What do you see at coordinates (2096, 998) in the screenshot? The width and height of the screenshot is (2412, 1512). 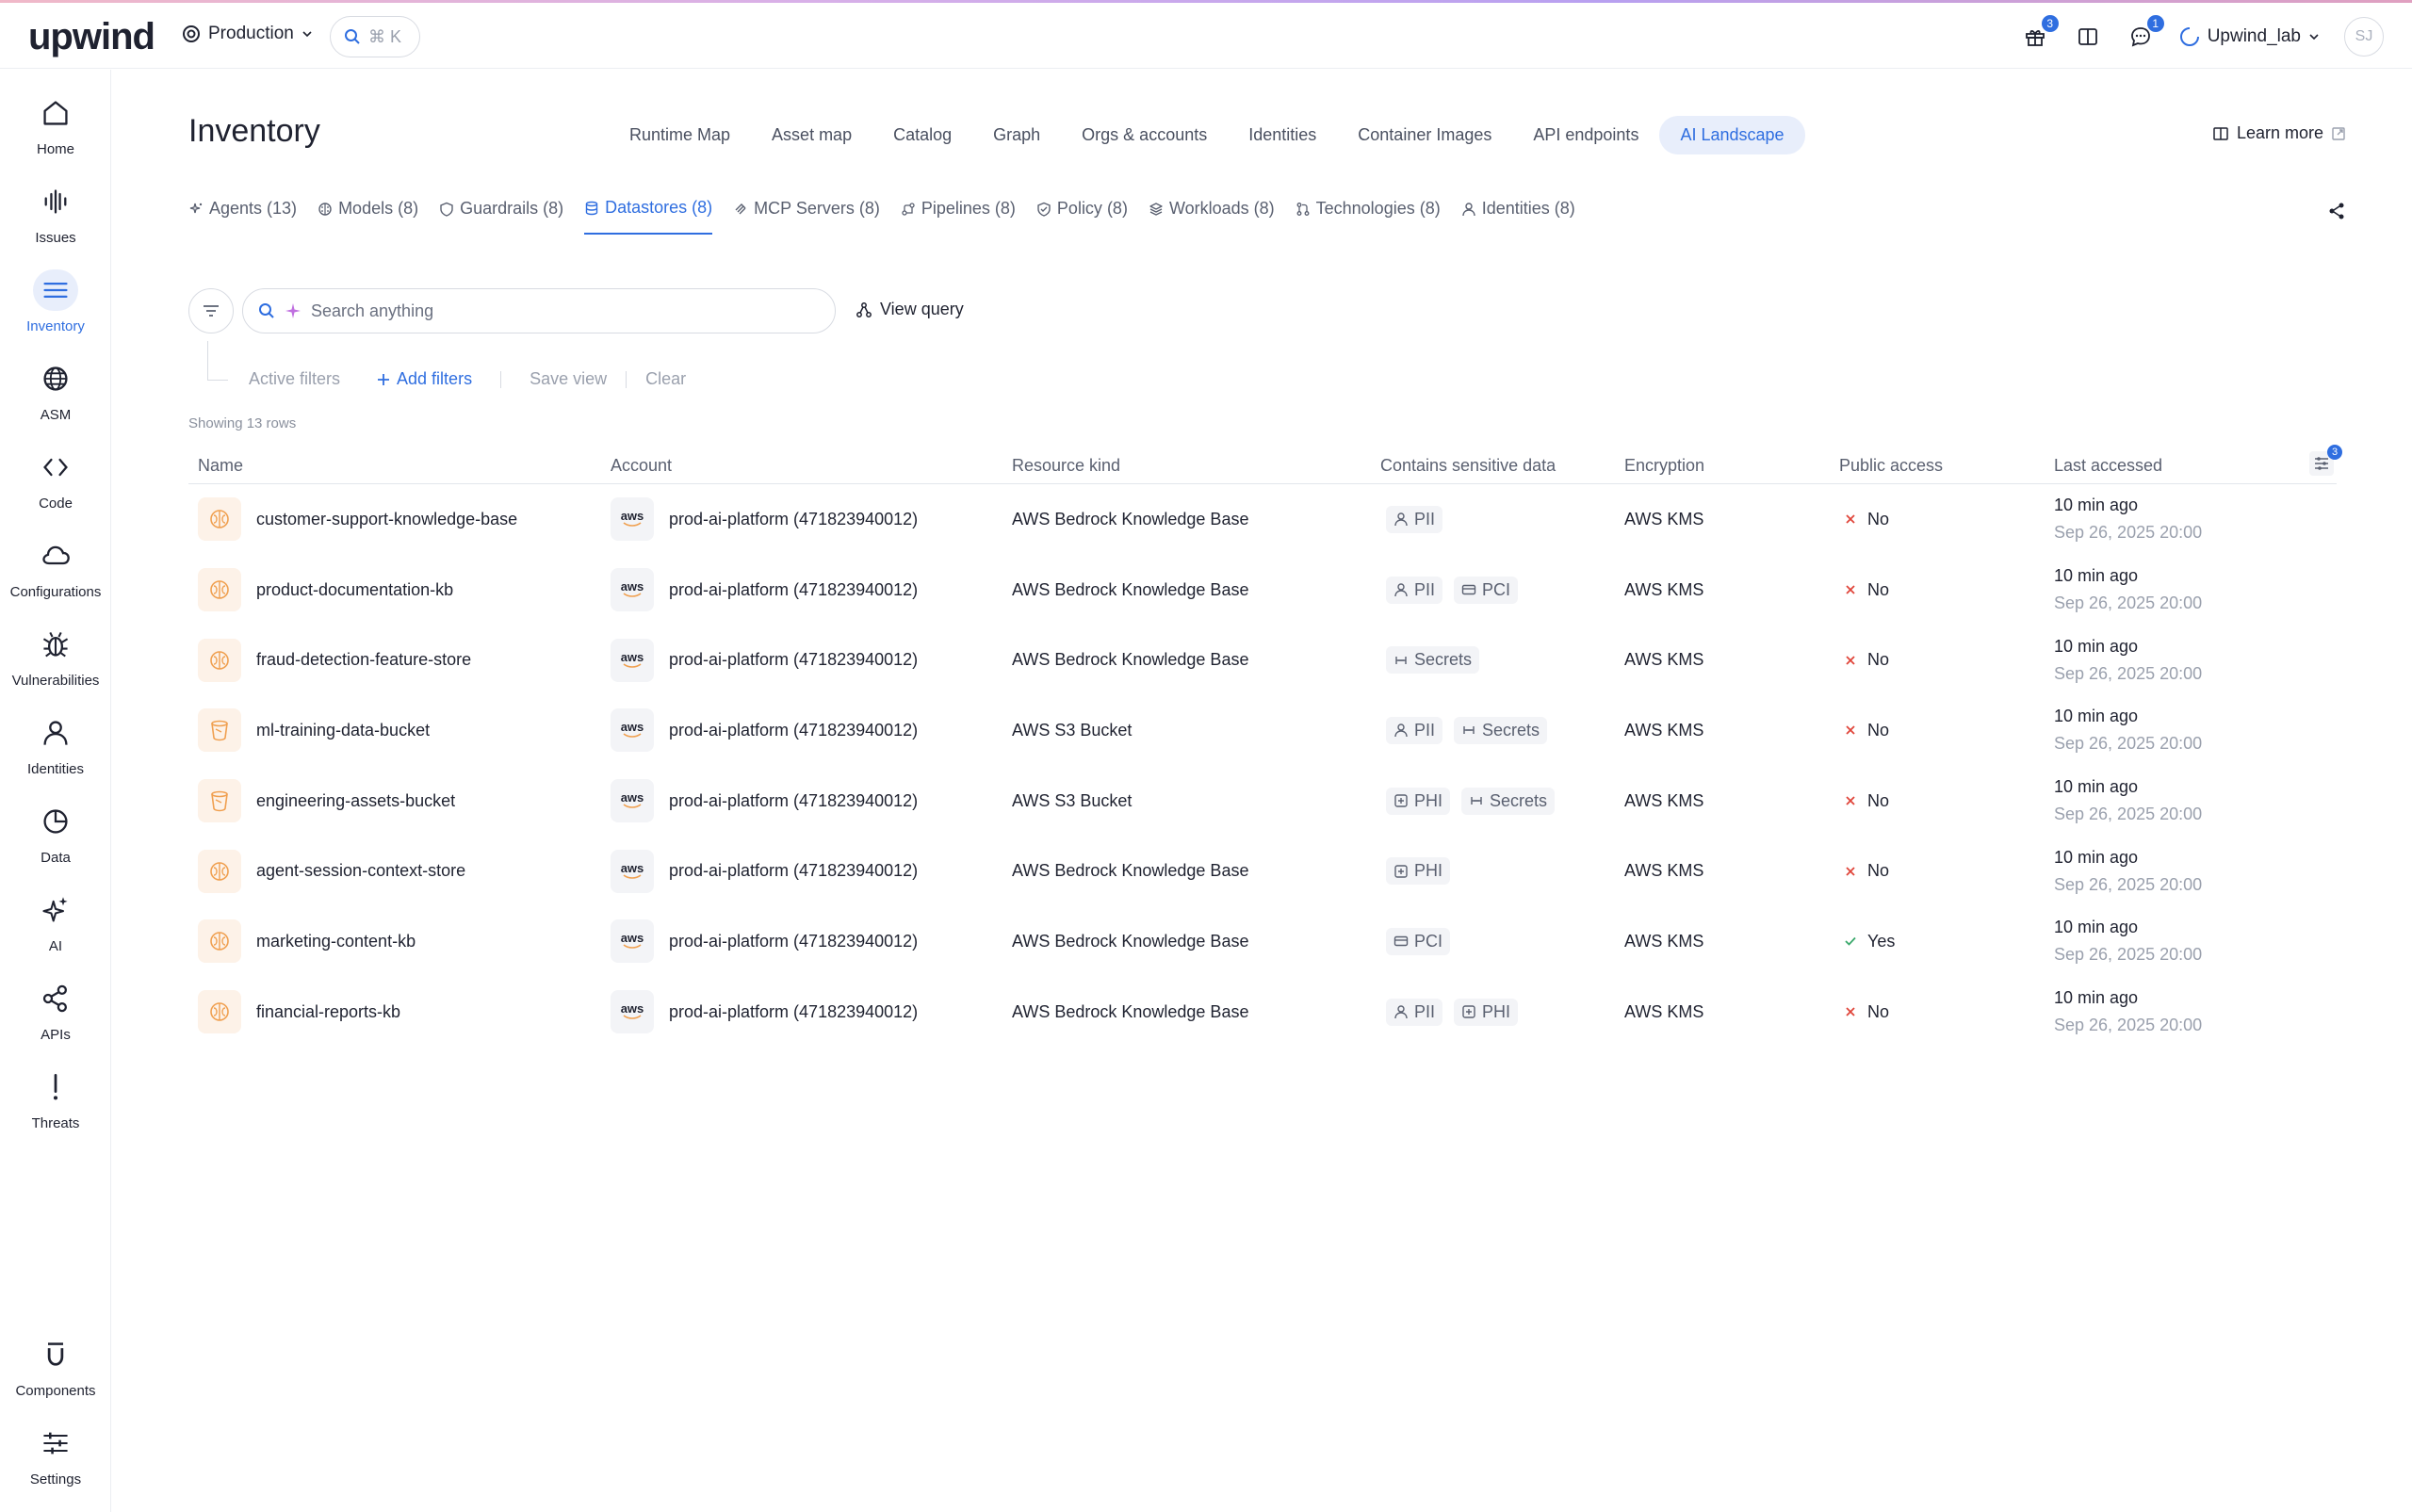 I see `last-accessed-relative: 10 min ago` at bounding box center [2096, 998].